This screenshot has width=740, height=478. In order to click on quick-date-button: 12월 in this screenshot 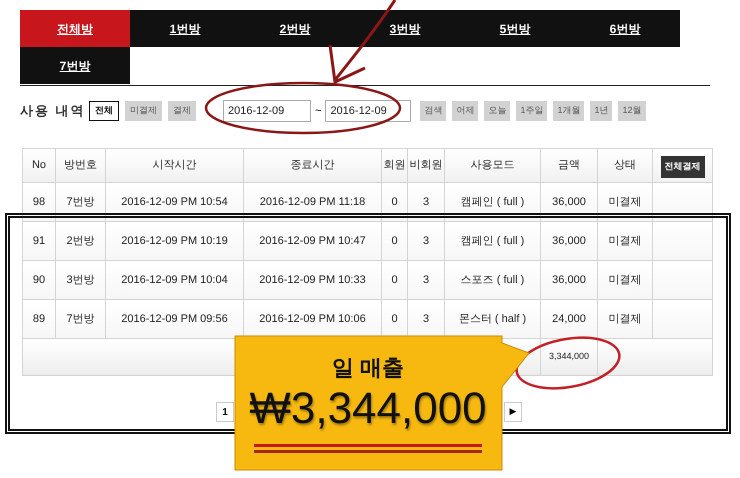, I will do `click(632, 111)`.